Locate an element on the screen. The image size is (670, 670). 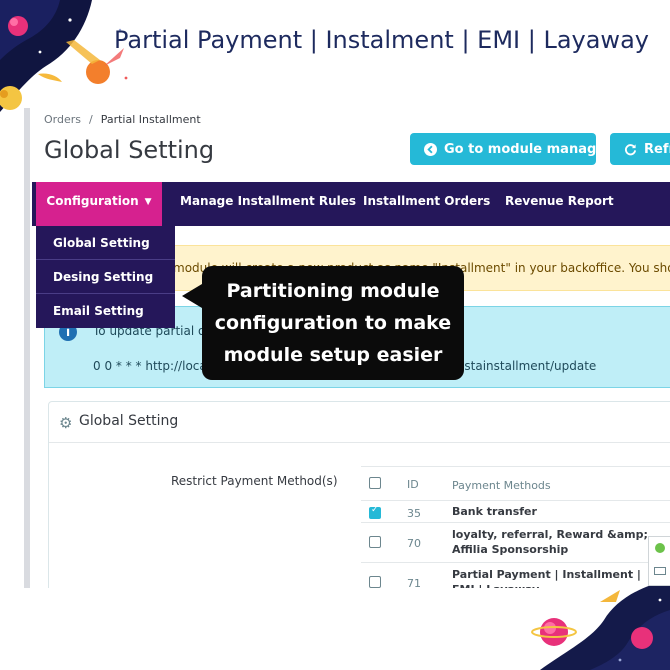
dropdown-item-desing-setting: Desing Setting is located at coordinates (105, 277).